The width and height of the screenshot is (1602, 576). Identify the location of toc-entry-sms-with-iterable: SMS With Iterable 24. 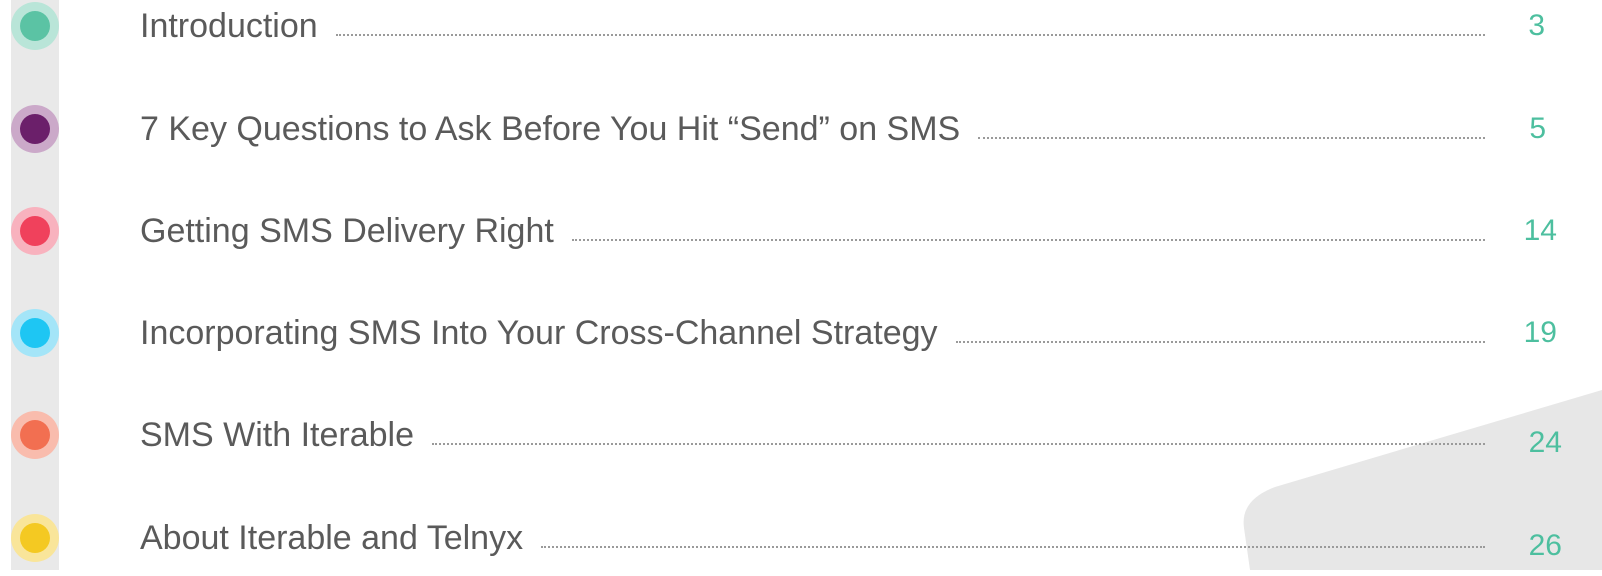
(801, 435).